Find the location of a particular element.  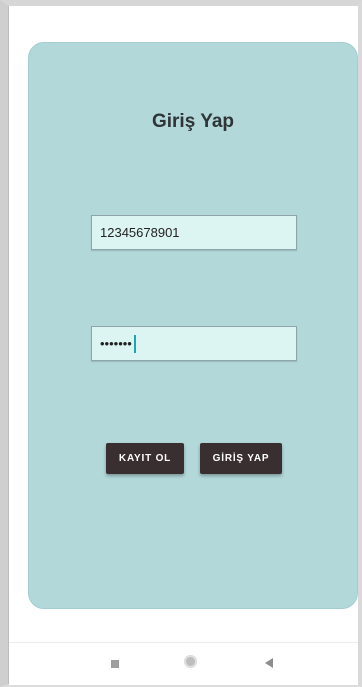

password-input is located at coordinates (194, 343).